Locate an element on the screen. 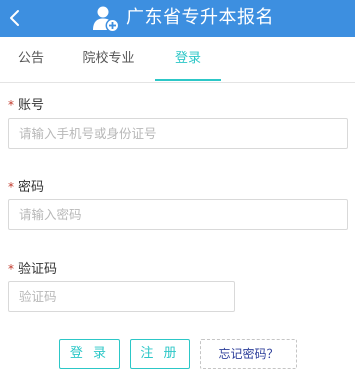  chevron-left-icon is located at coordinates (15, 18).